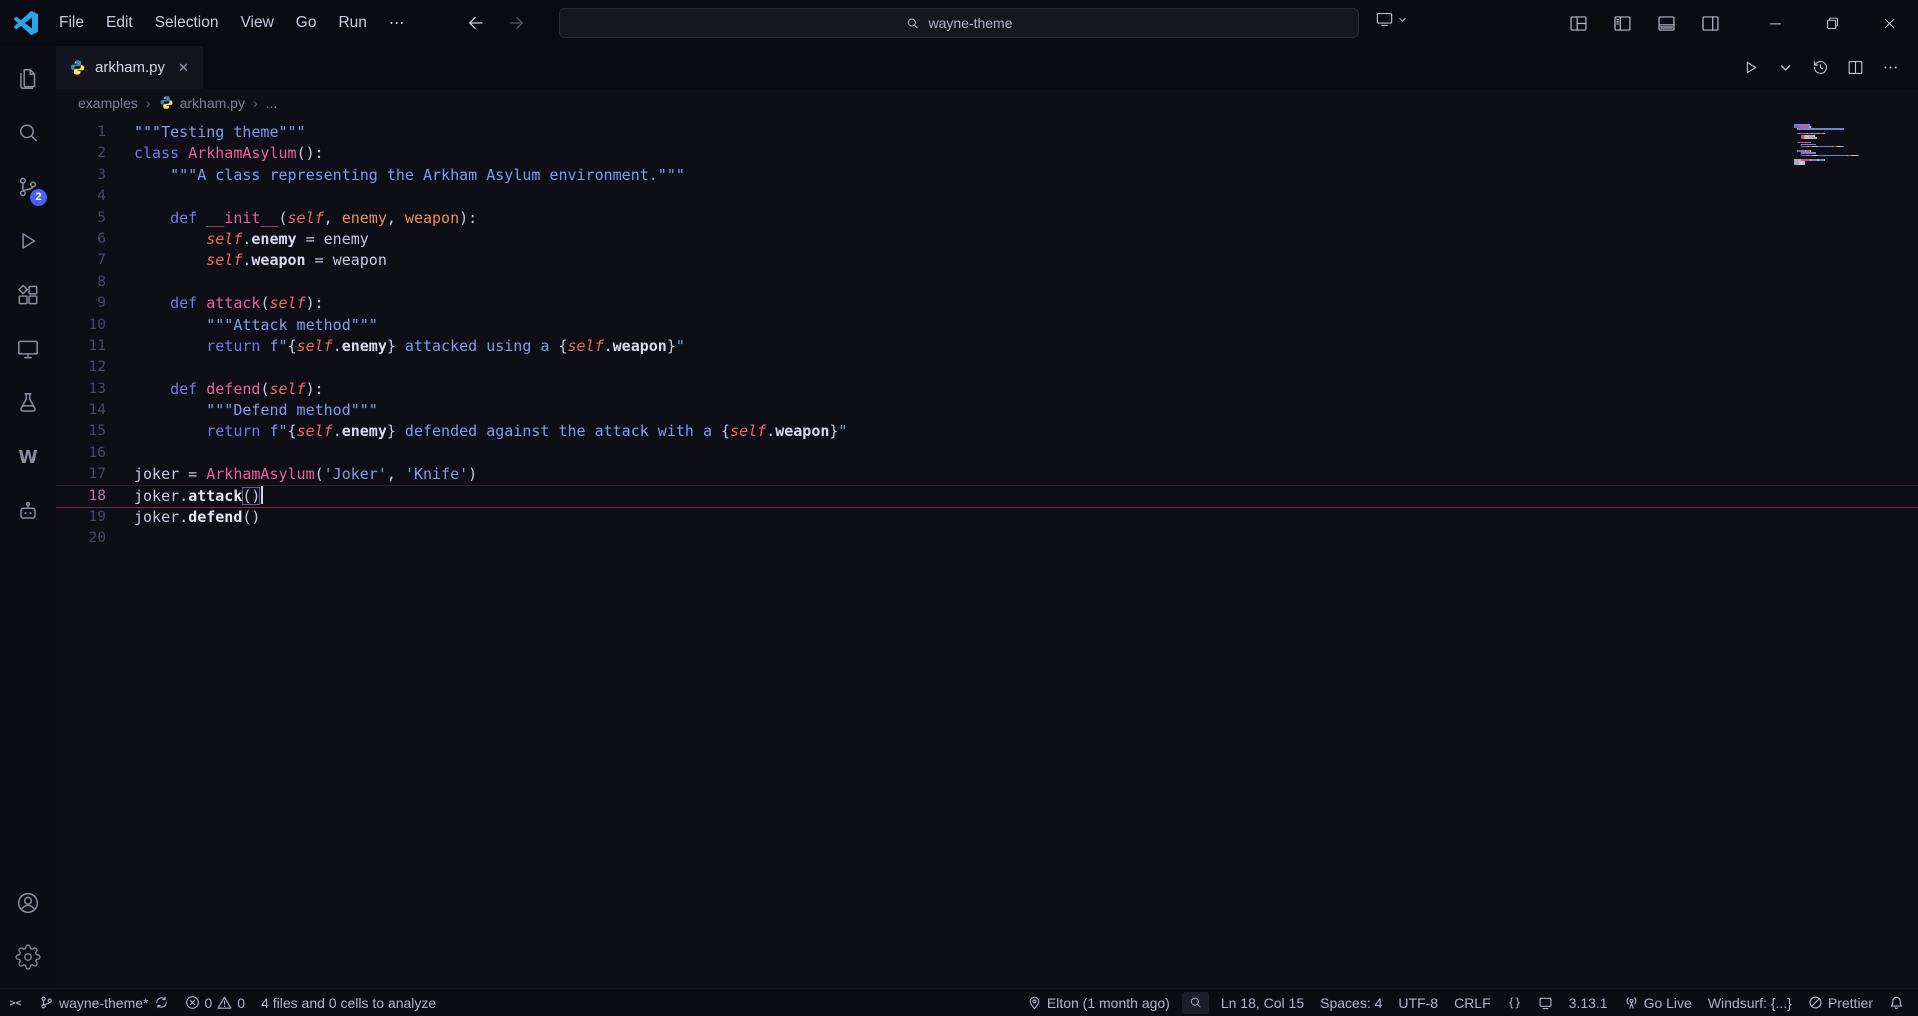 This screenshot has width=1918, height=1016. What do you see at coordinates (1108, 1002) in the screenshot?
I see `status-blame-label: Elton (1 month ago)` at bounding box center [1108, 1002].